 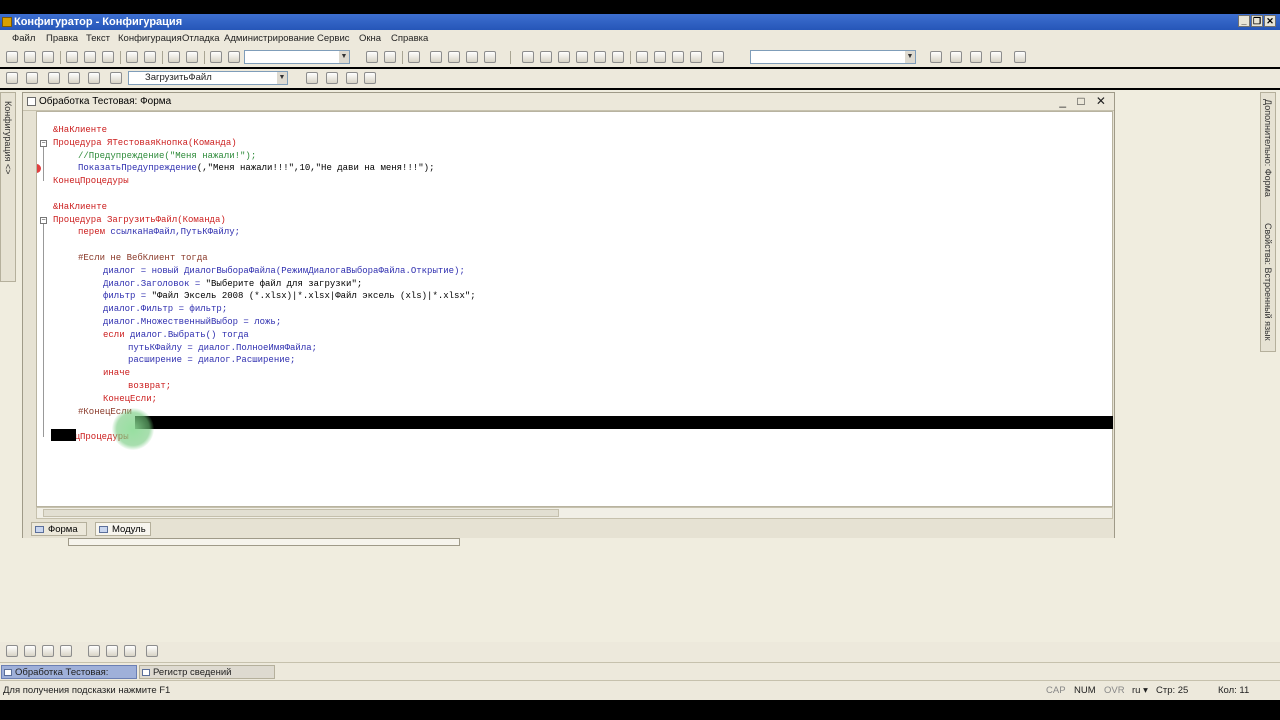 I want to click on tool-4-icon, so click(x=312, y=78).